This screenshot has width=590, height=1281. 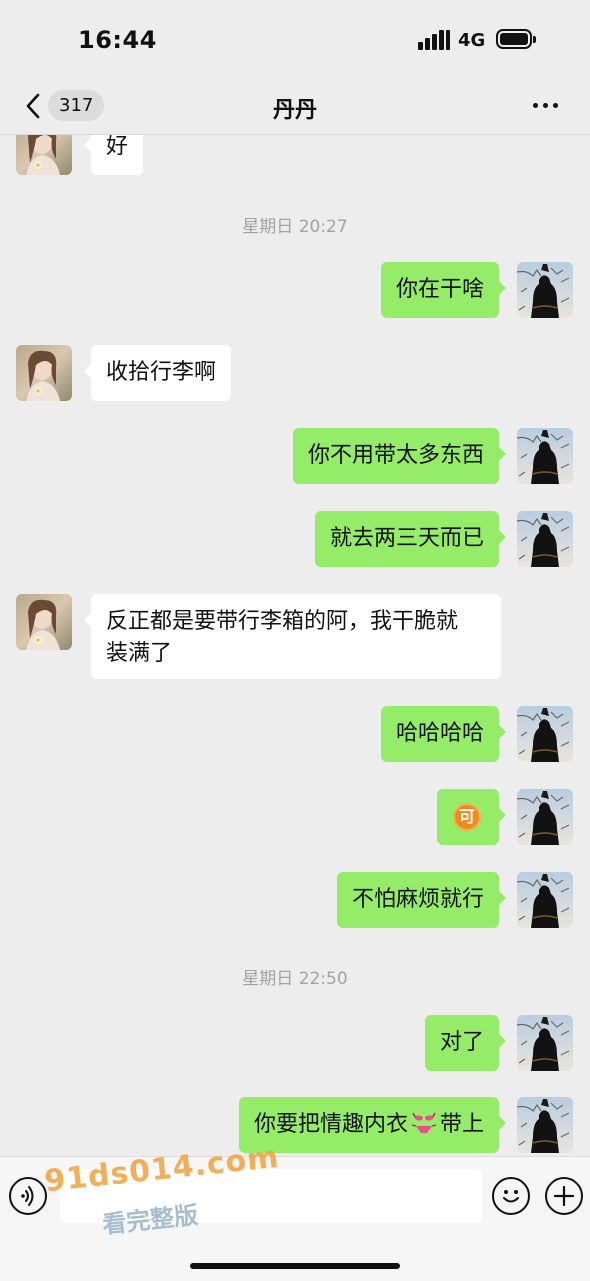 I want to click on smiley-icon, so click(x=511, y=1196).